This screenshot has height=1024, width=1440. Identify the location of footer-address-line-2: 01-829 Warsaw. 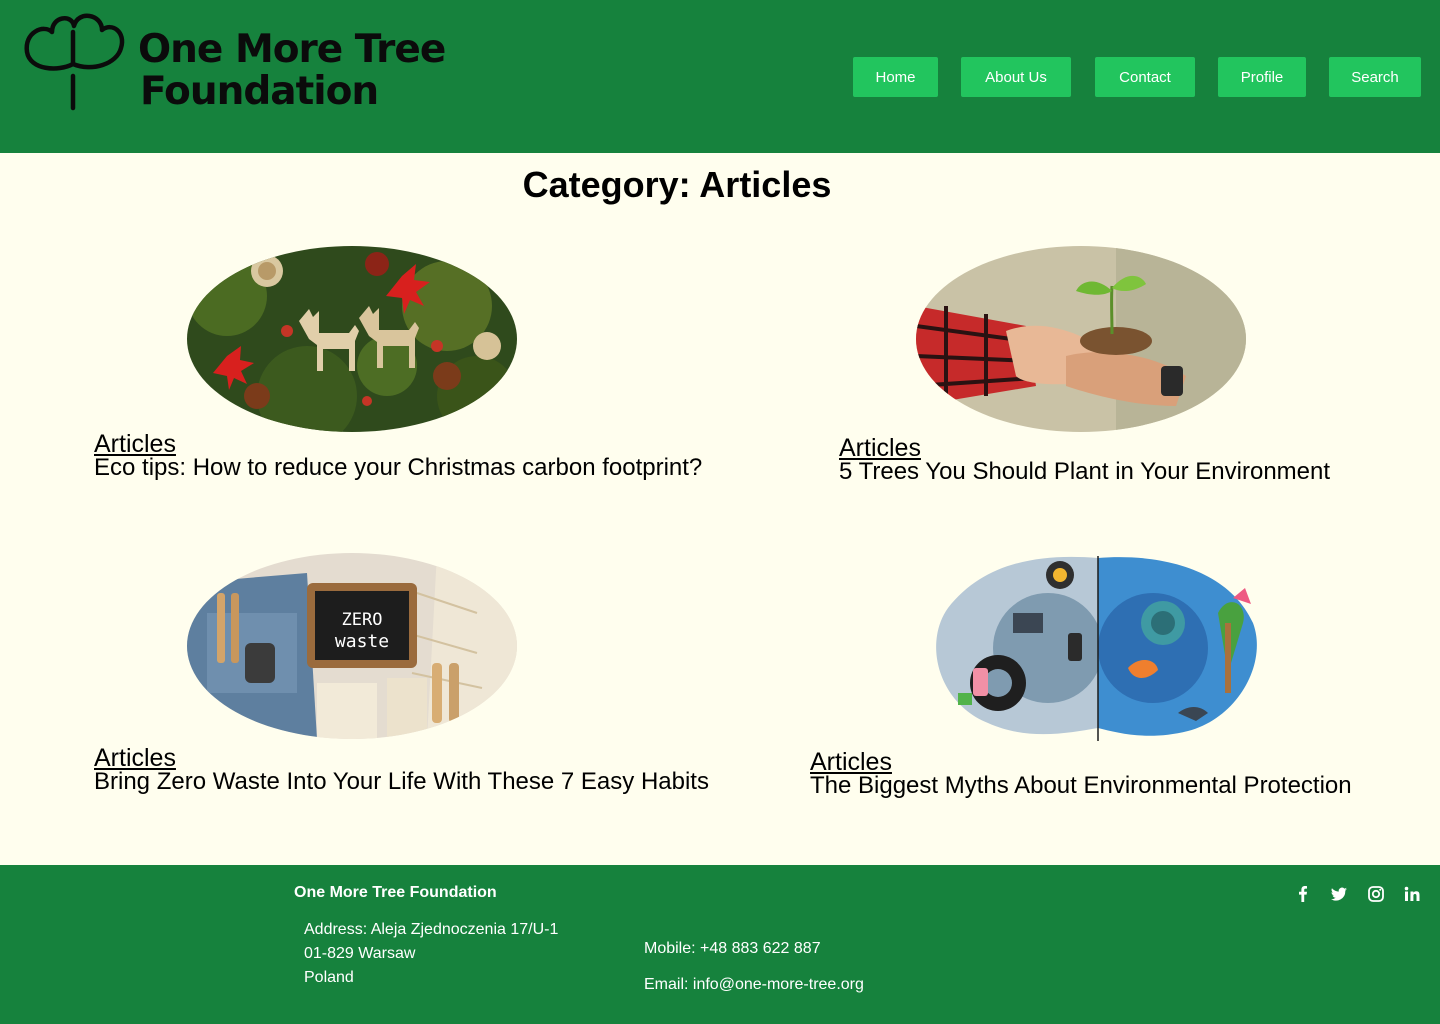
(360, 953).